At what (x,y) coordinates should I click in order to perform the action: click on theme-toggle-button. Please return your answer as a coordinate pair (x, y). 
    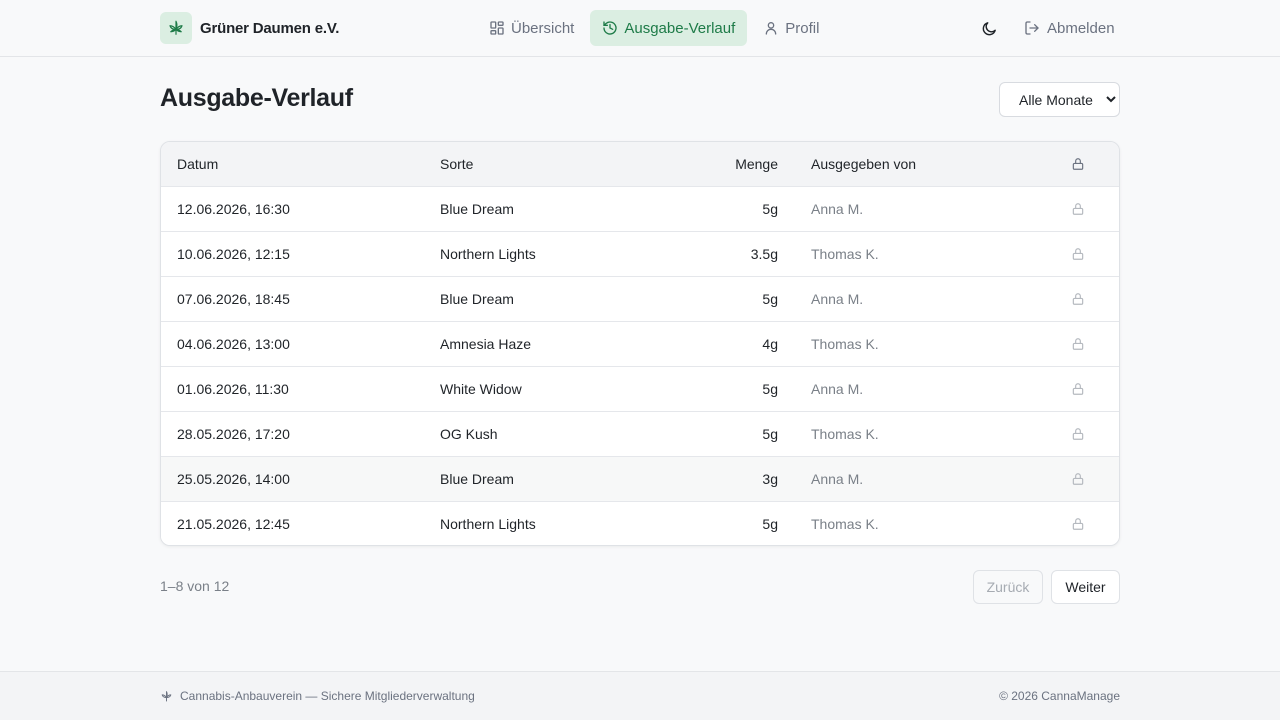
    Looking at the image, I should click on (989, 28).